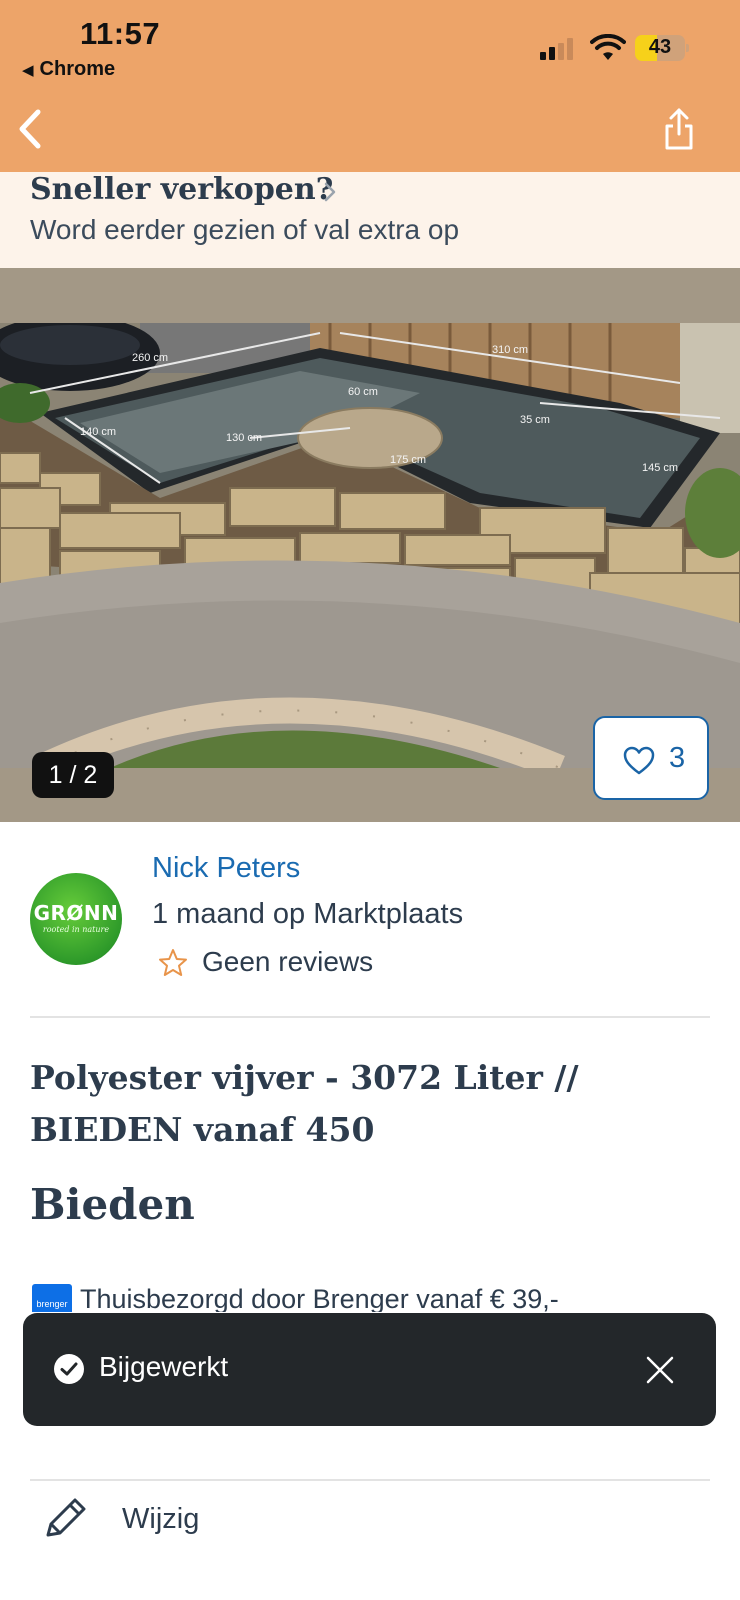 The width and height of the screenshot is (740, 1600). What do you see at coordinates (112, 1204) in the screenshot?
I see `listing-price: Bieden` at bounding box center [112, 1204].